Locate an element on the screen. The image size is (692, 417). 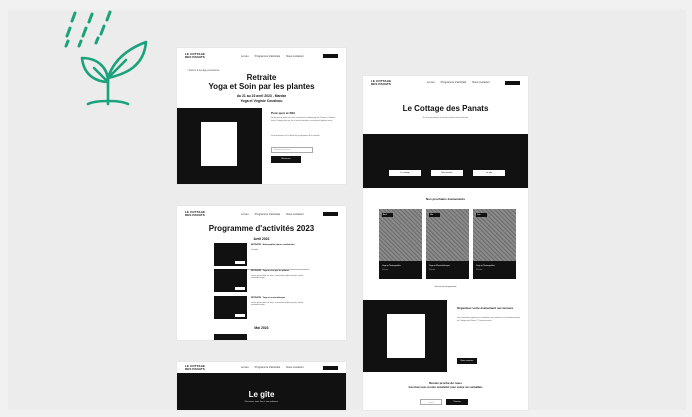
hosts-text: Yoga et Virginie Cousinou is located at coordinates (261, 101).